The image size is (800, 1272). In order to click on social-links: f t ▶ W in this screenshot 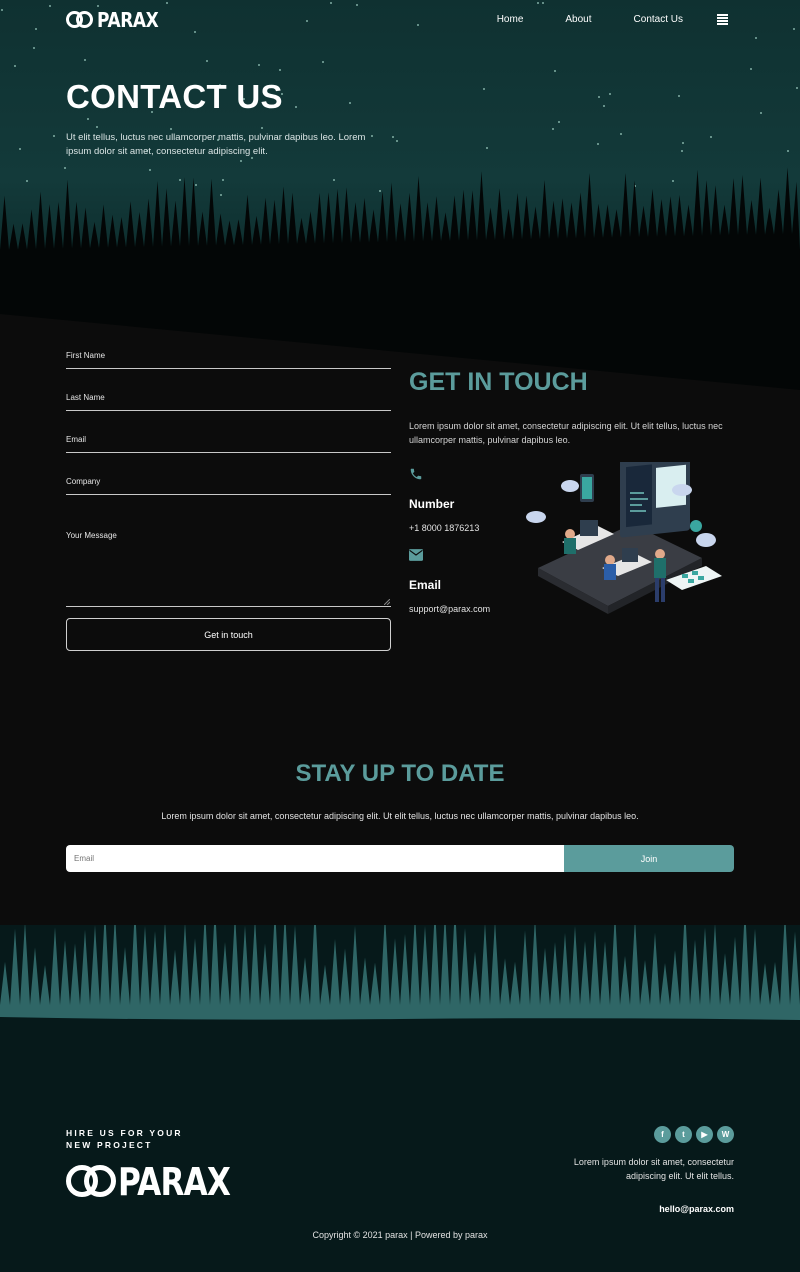, I will do `click(694, 1134)`.